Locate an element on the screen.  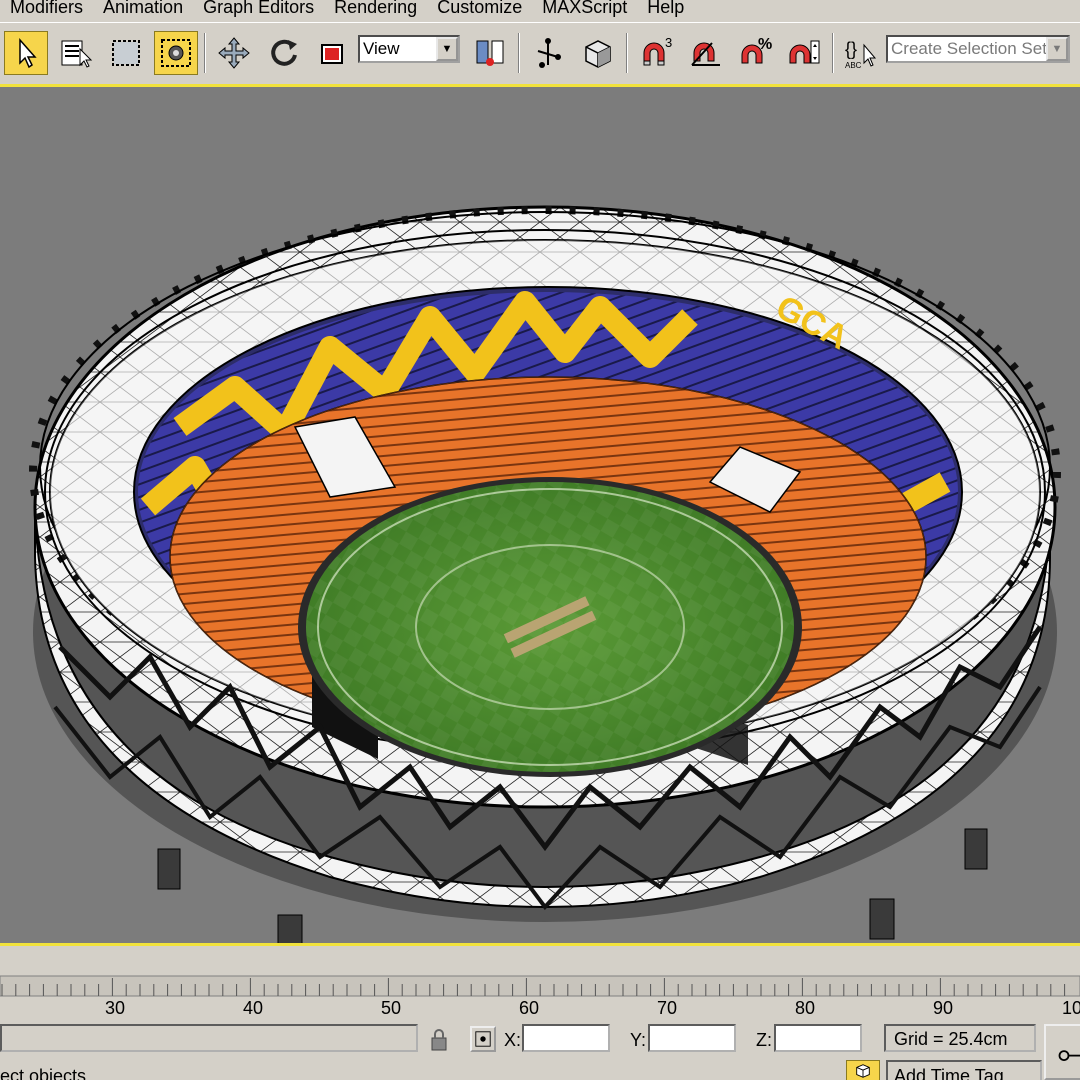
cursor-arrow-icon is located at coordinates (28, 53).